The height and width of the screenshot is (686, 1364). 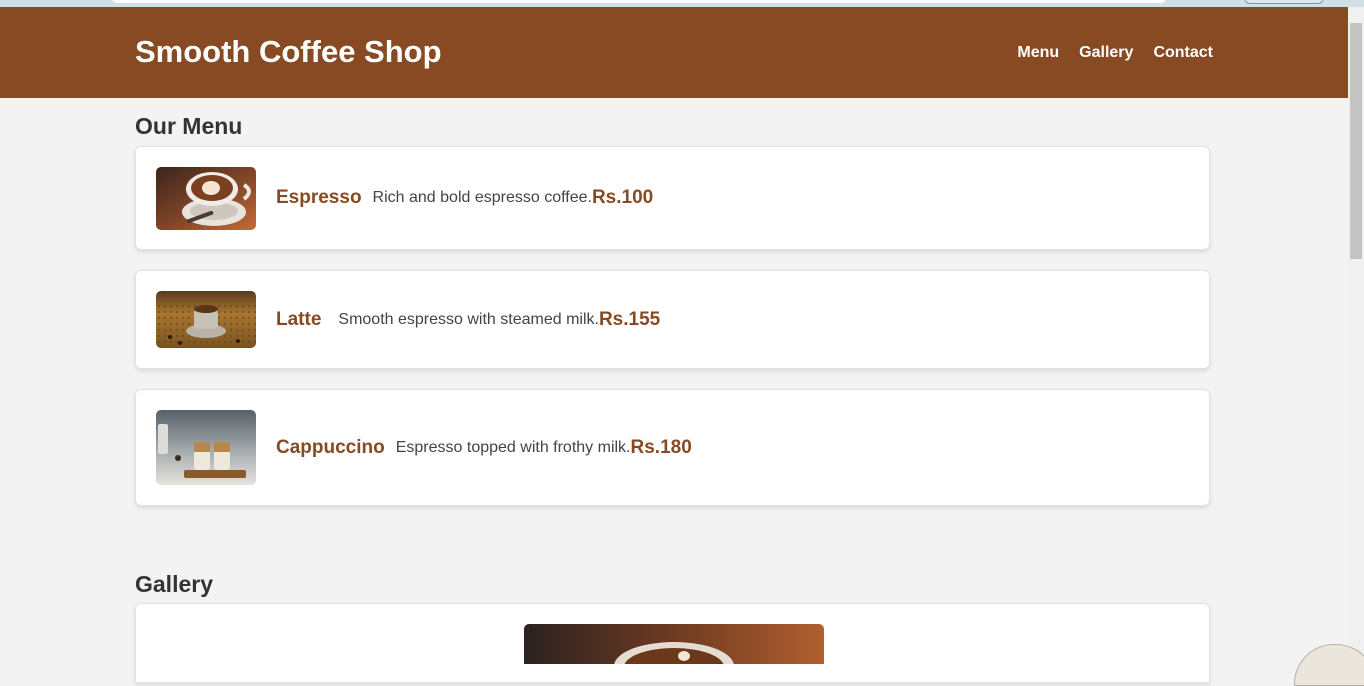 I want to click on menu-item-description: Rich and bold espresso coffee., so click(x=482, y=197).